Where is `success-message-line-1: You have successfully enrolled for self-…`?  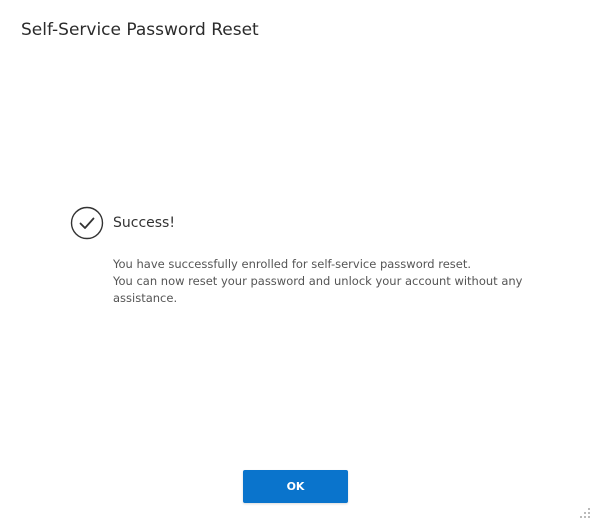 success-message-line-1: You have successfully enrolled for self-… is located at coordinates (292, 264).